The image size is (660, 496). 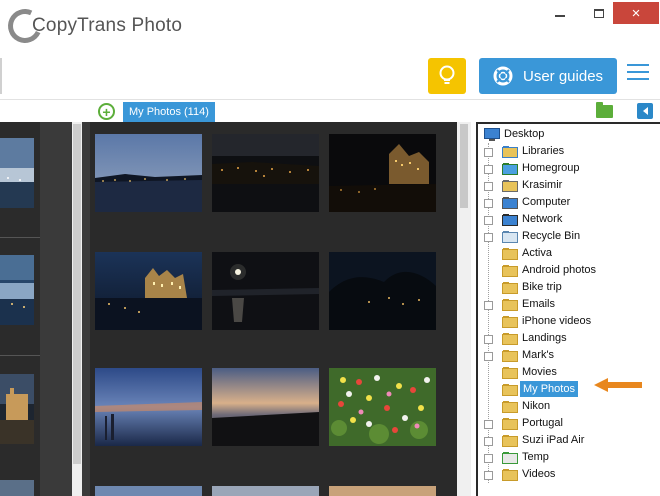 I want to click on album-tab-my-photos: My Photos (114), so click(x=169, y=112).